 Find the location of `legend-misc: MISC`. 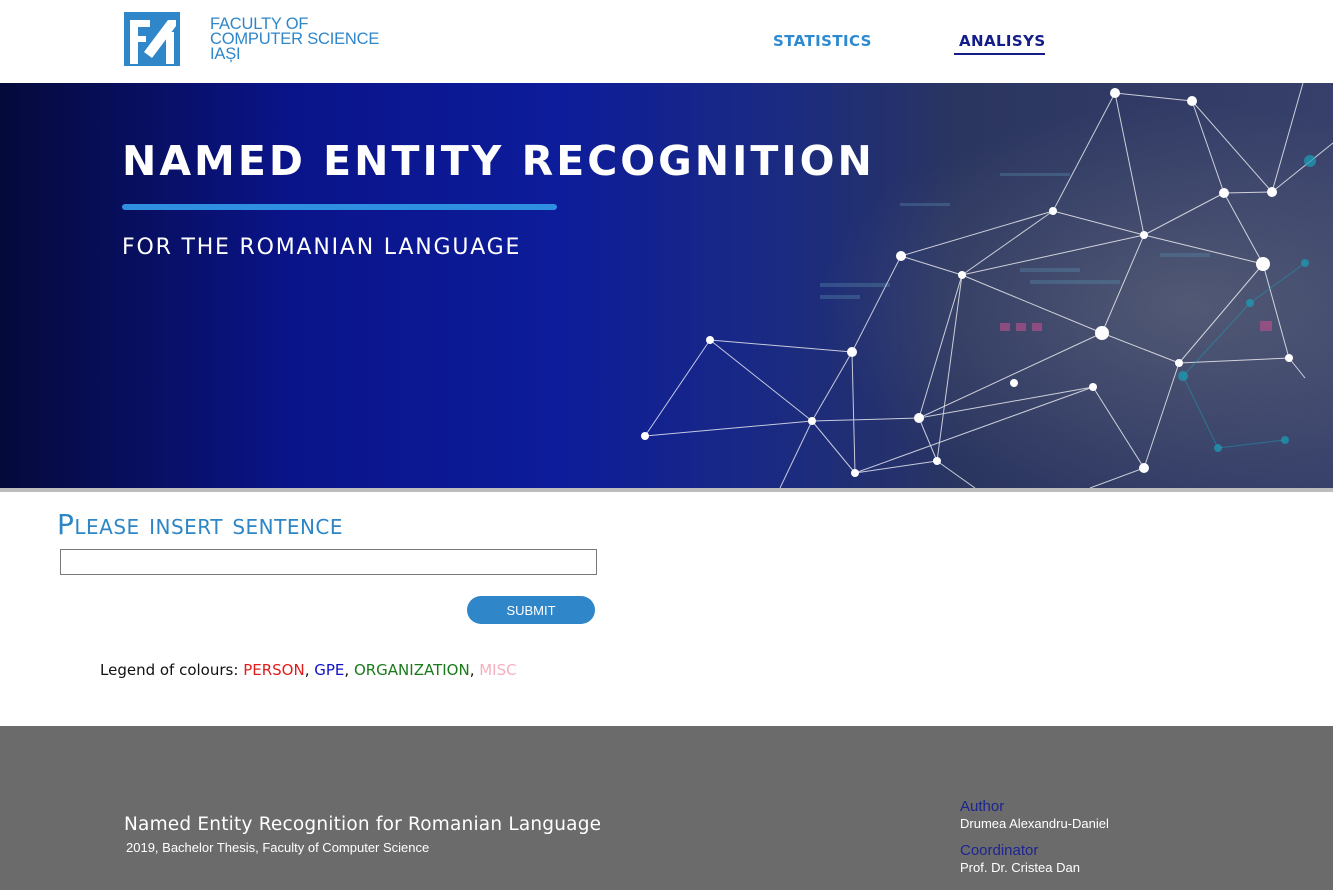

legend-misc: MISC is located at coordinates (498, 670).